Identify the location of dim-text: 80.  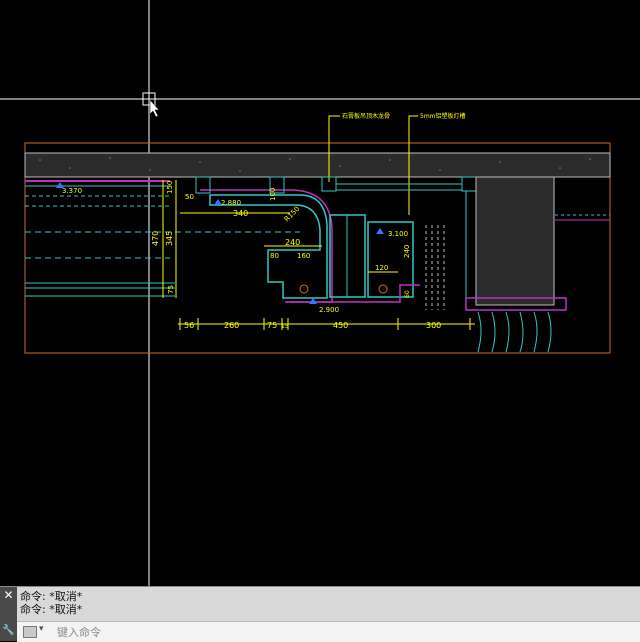
(274, 256).